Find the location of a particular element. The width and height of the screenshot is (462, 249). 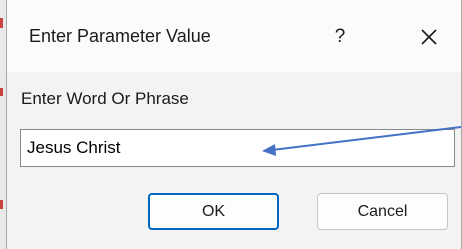

dialog-title: Enter Parameter Value is located at coordinates (120, 36).